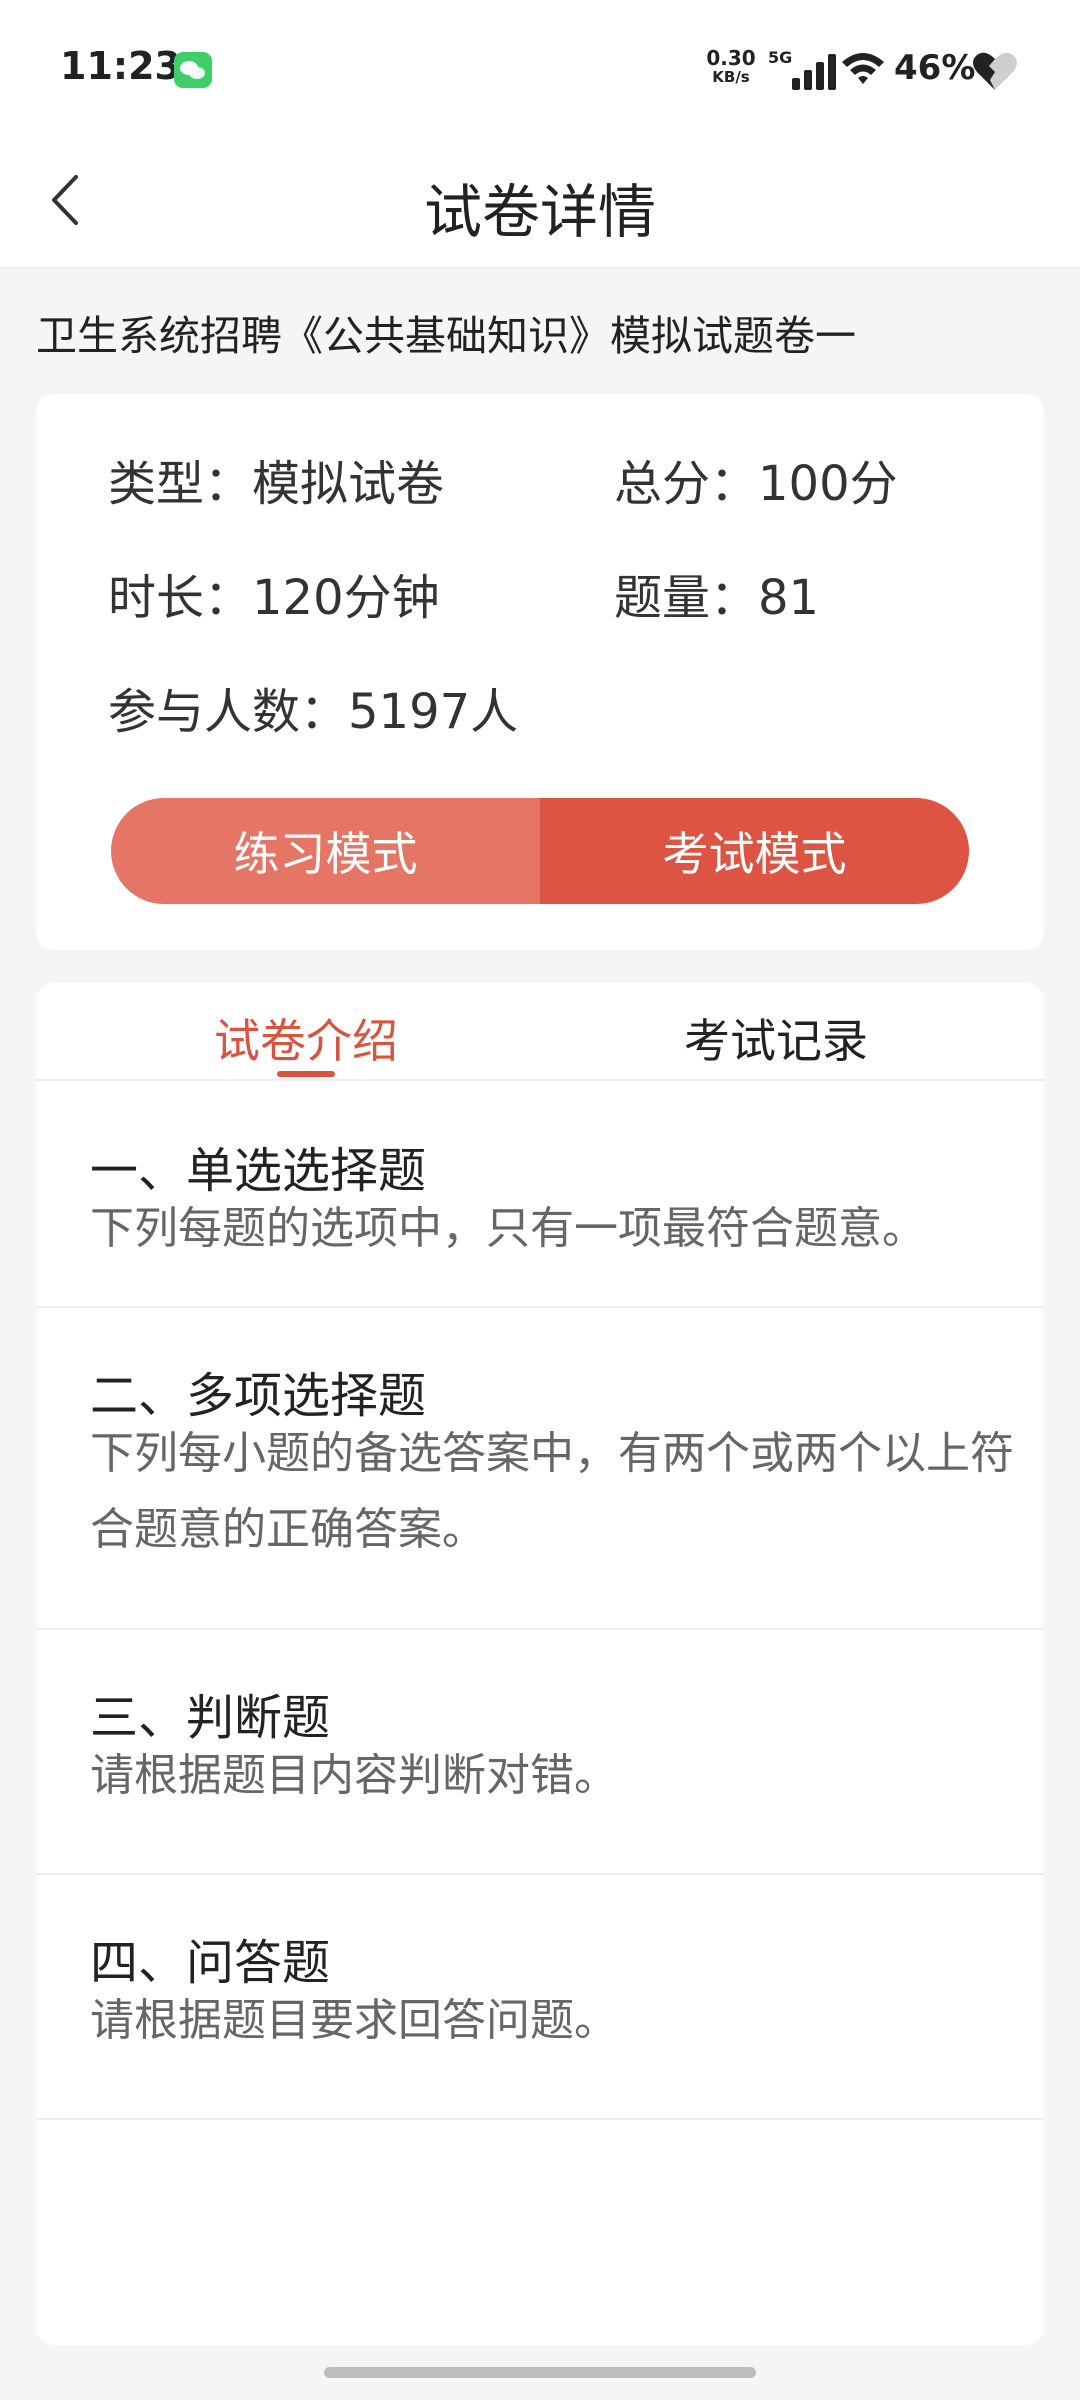 This screenshot has height=2400, width=1080. What do you see at coordinates (540, 2372) in the screenshot?
I see `home-indicator` at bounding box center [540, 2372].